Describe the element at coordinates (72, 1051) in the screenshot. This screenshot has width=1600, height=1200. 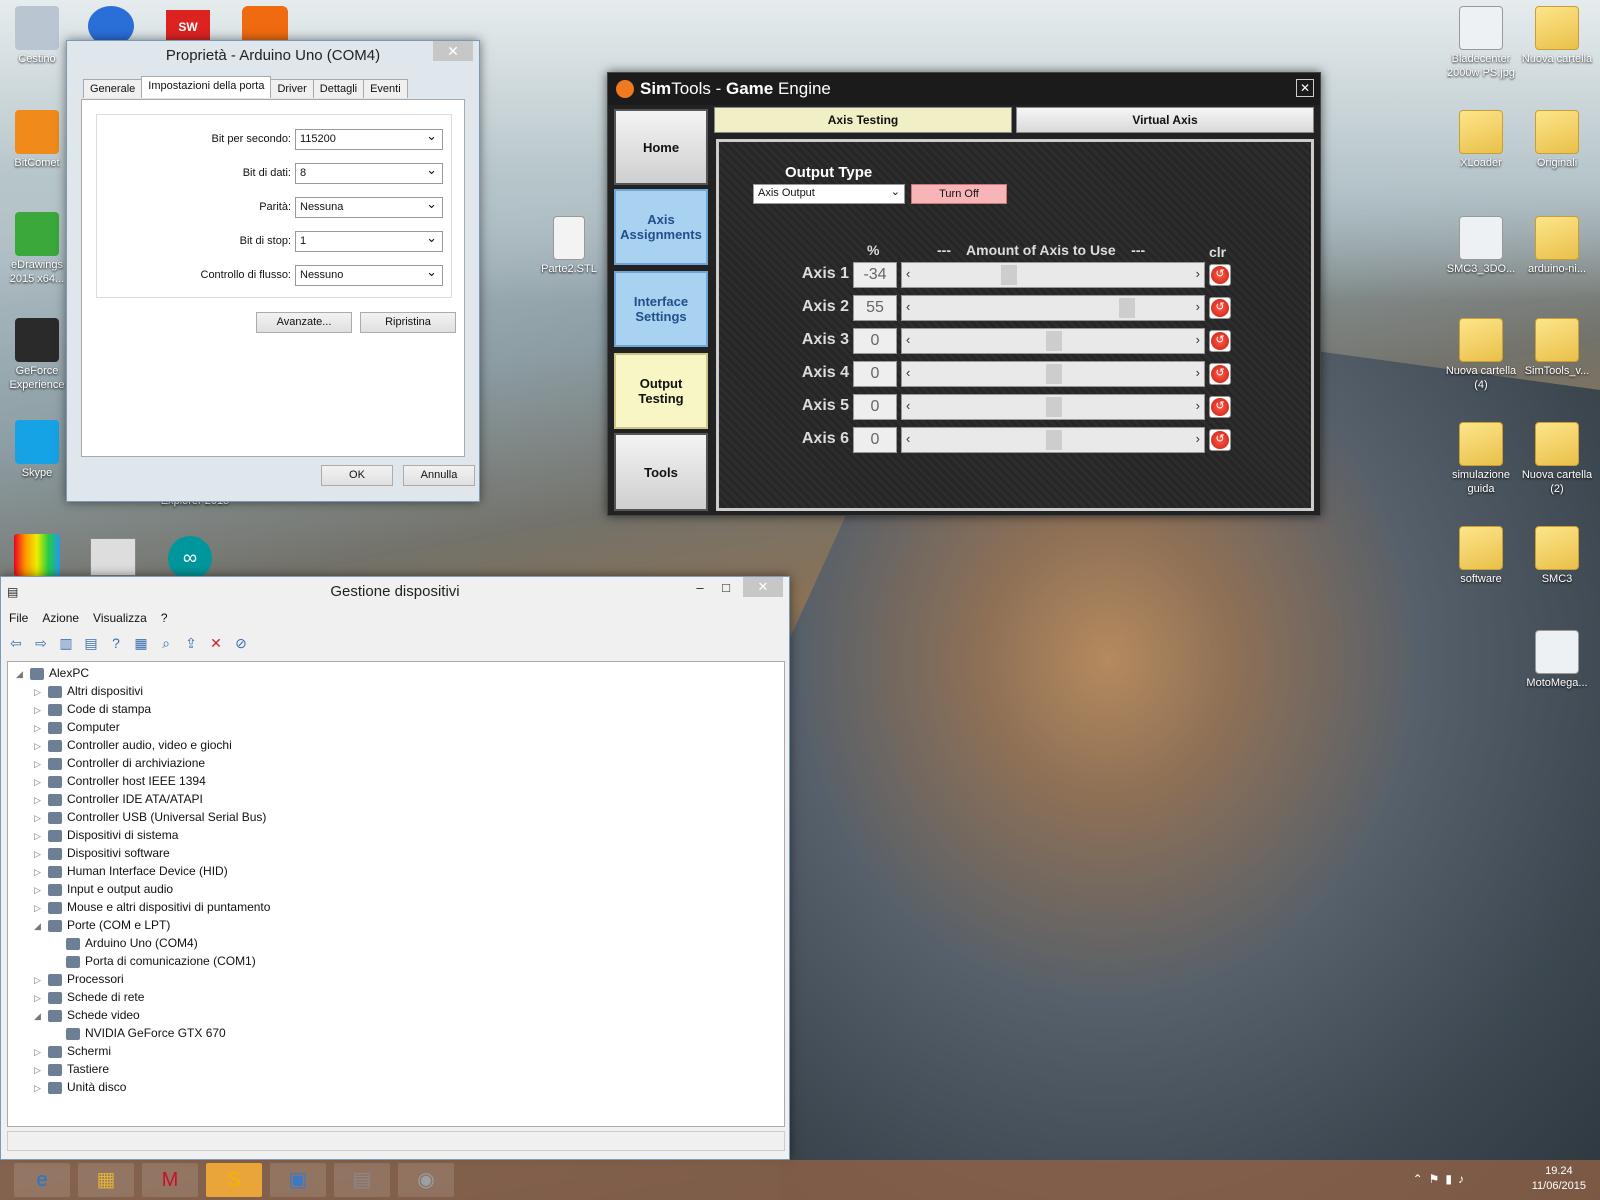
I see `device-category: ▷ Schermi` at that location.